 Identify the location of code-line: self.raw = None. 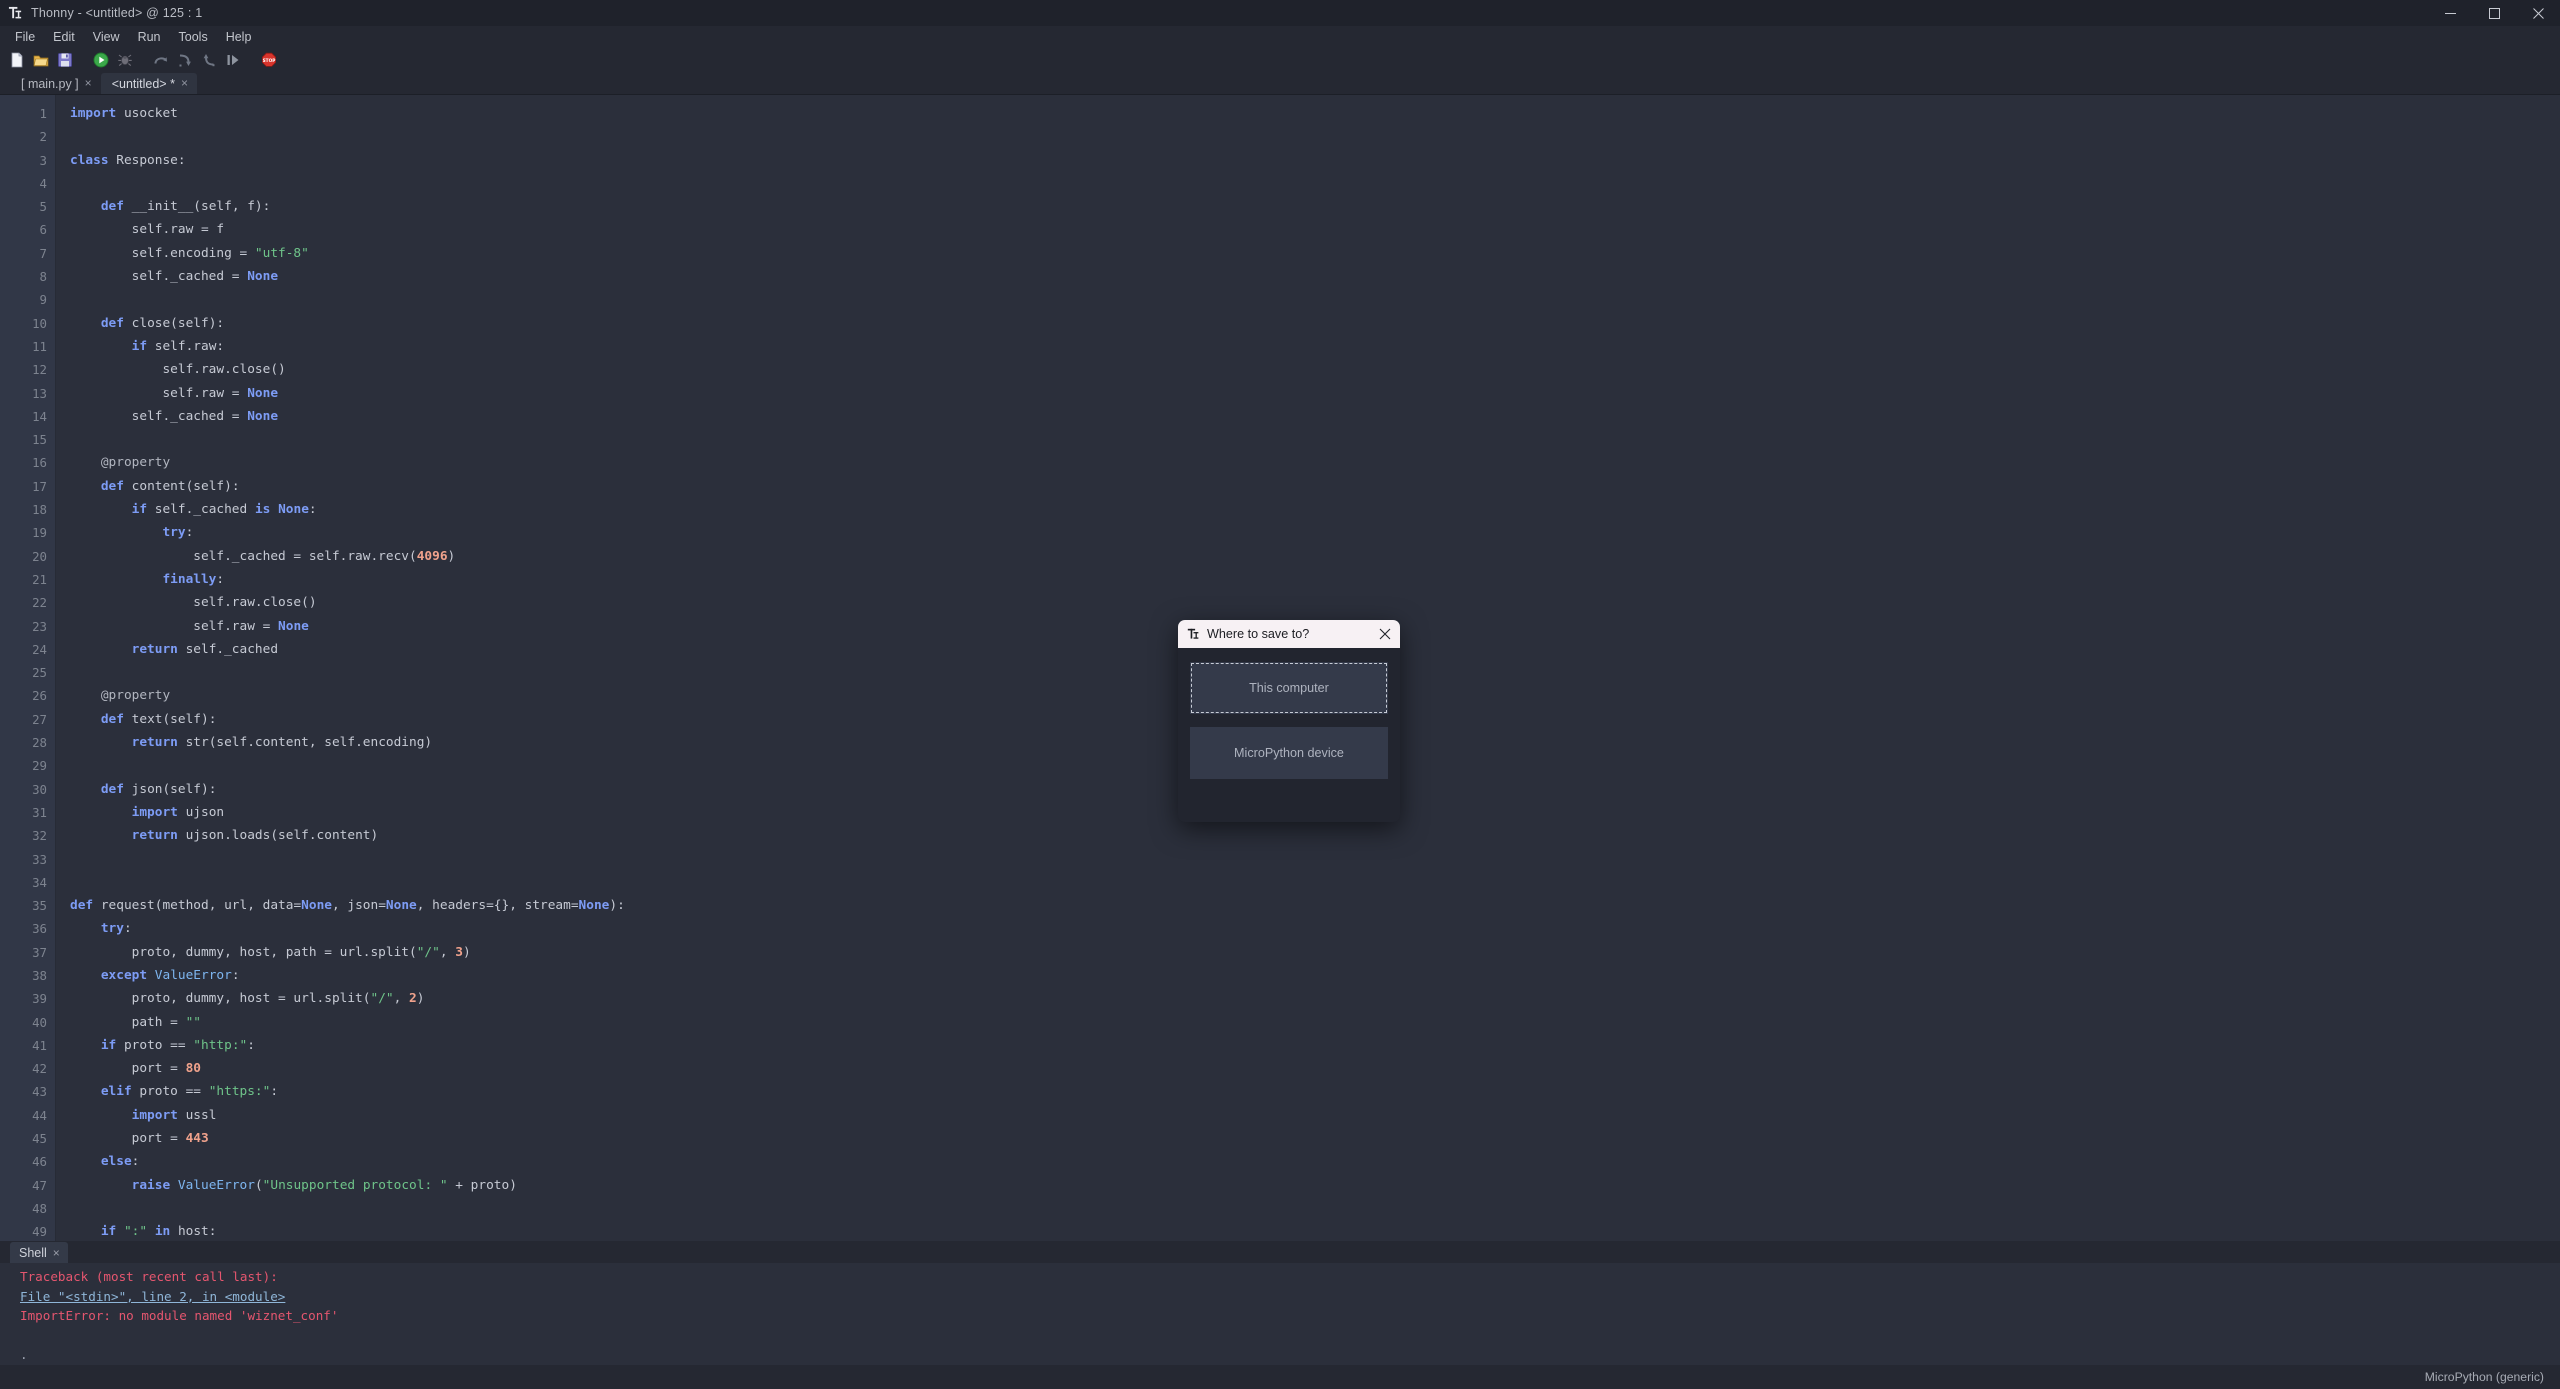
(1315, 393).